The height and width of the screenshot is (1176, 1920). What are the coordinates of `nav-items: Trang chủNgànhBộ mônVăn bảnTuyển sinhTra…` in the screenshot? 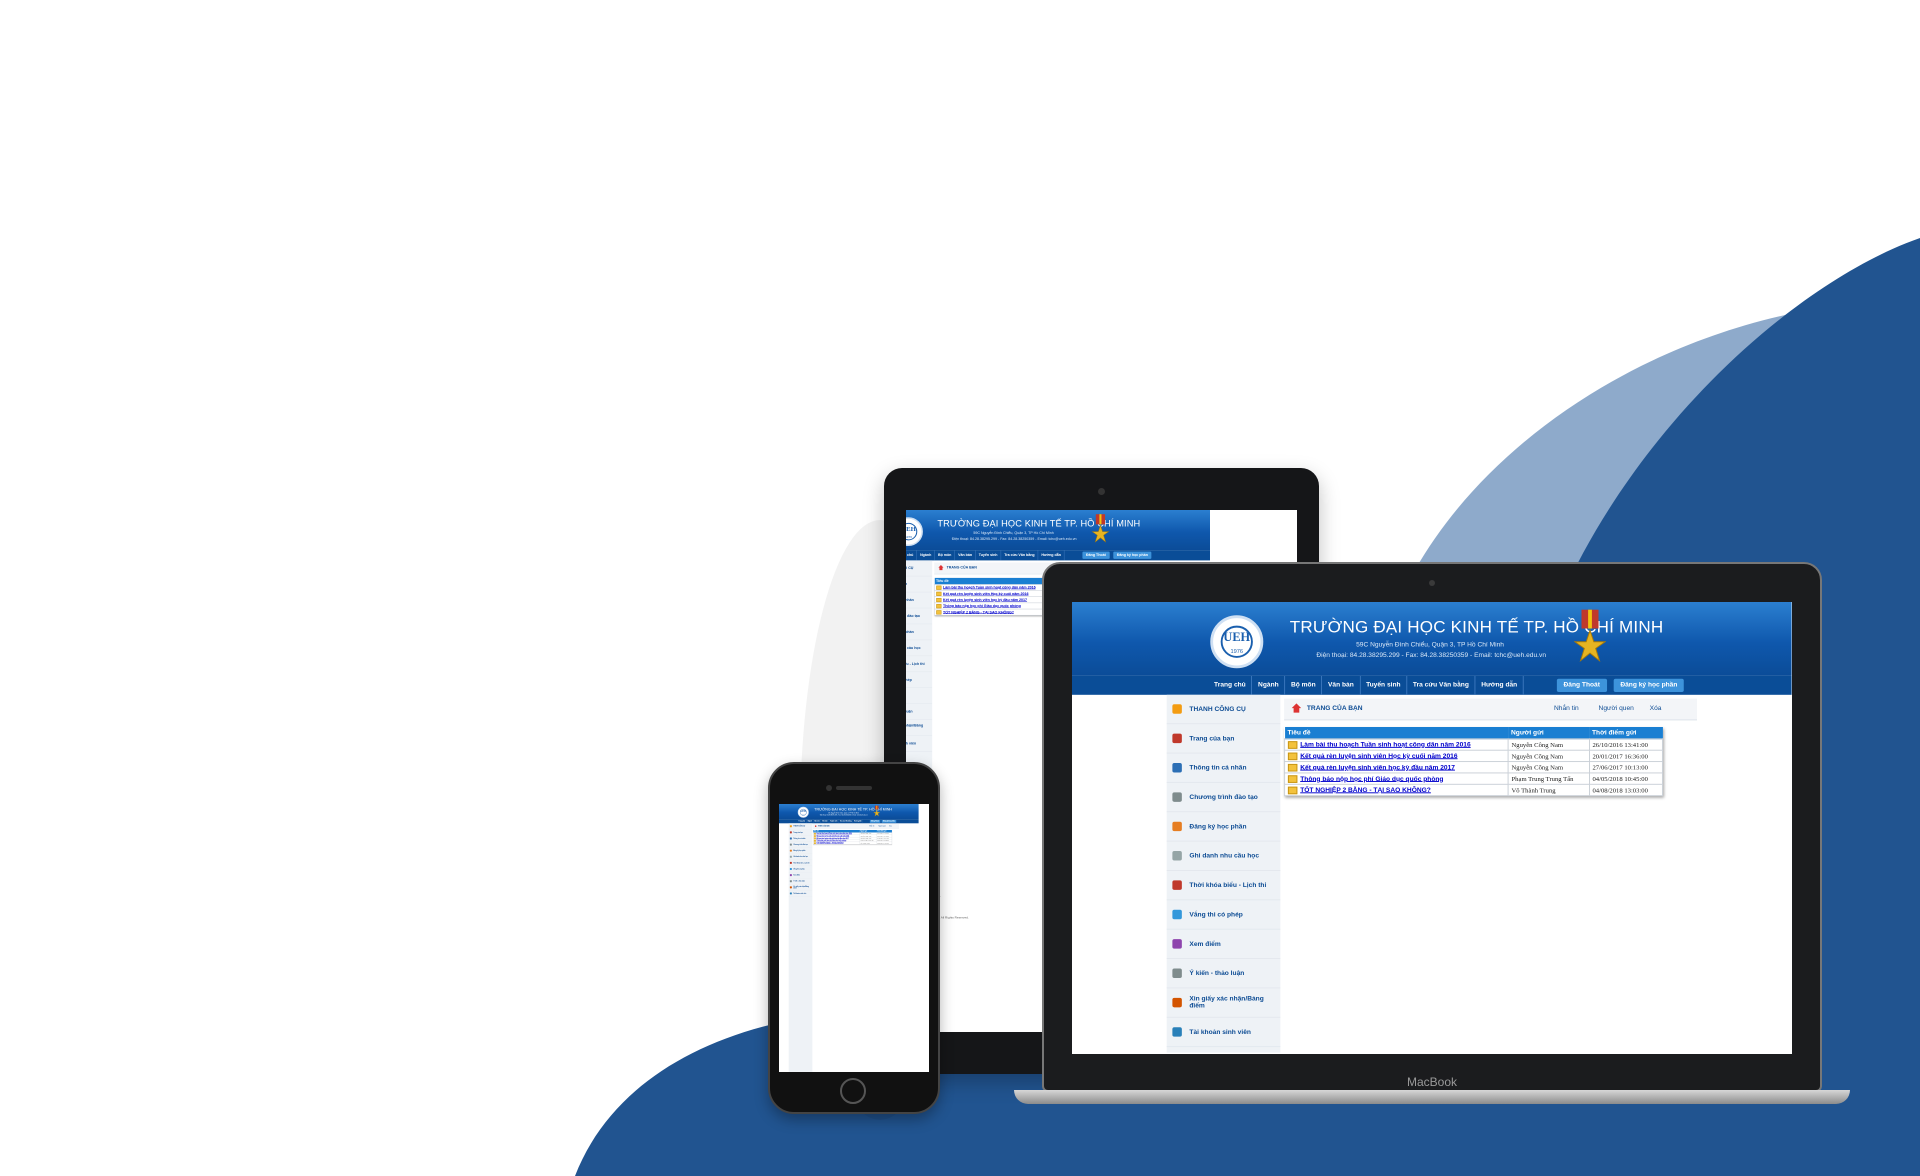 It's located at (985, 555).